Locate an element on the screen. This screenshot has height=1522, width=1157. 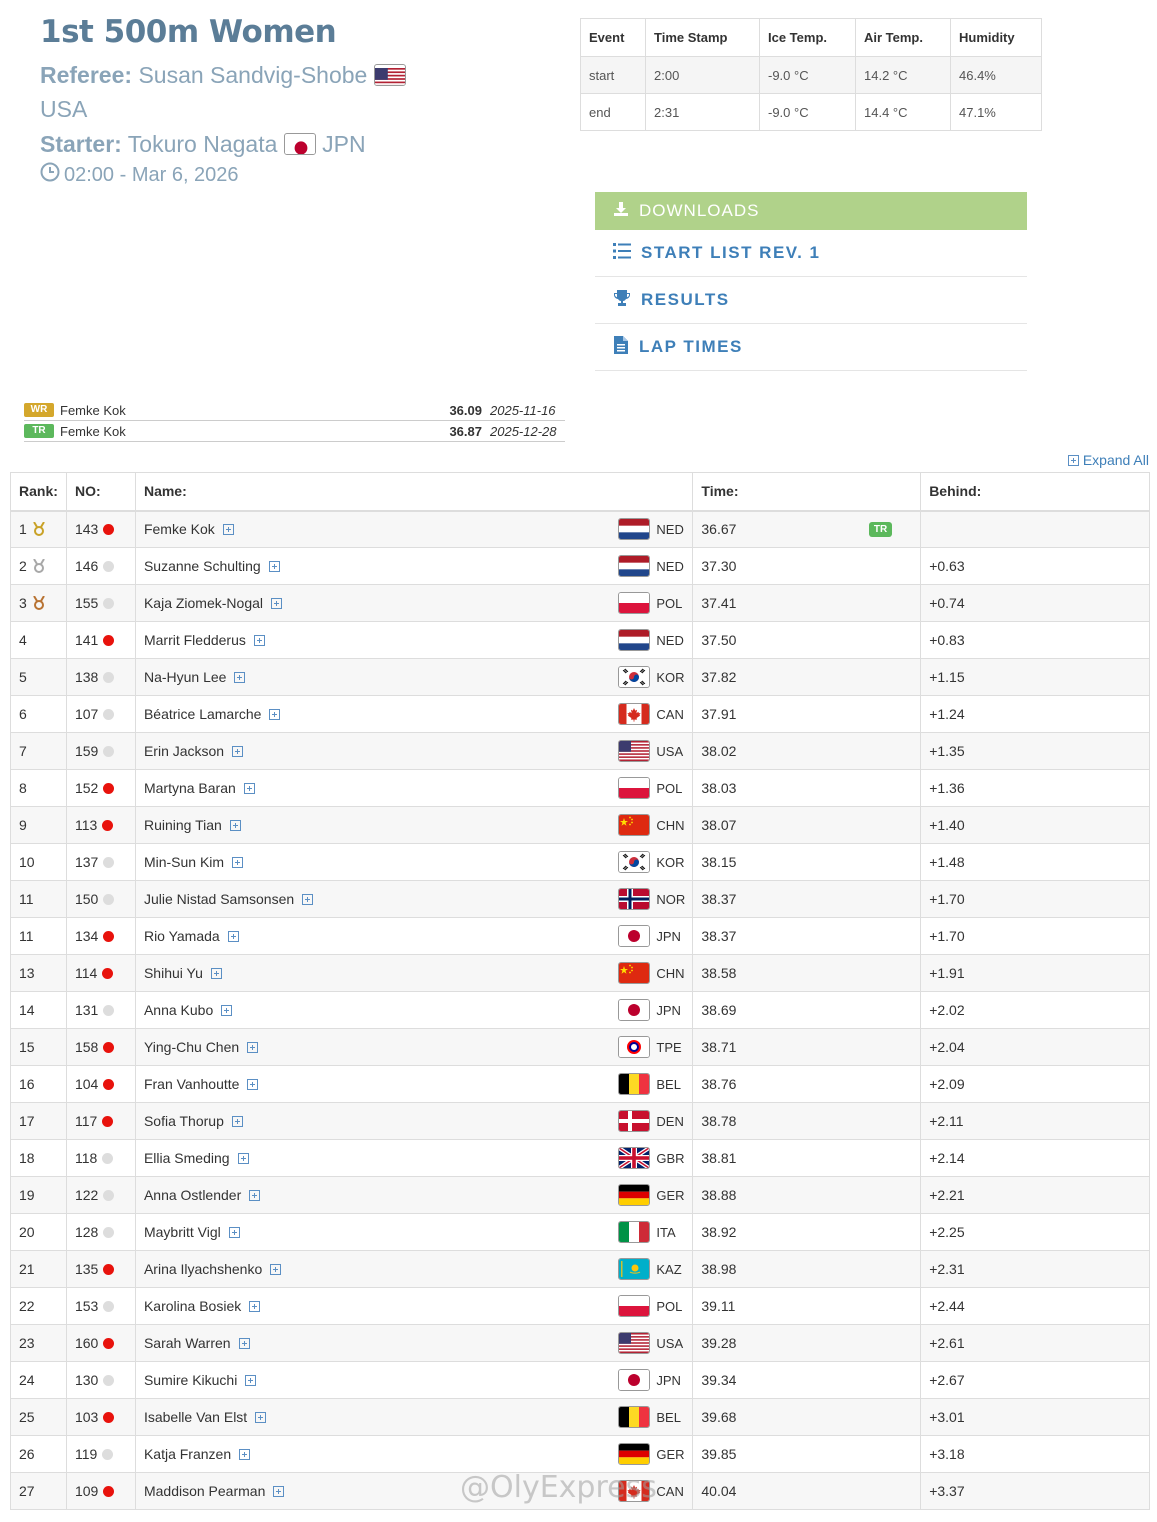
table-row: 1 143 Femke Kok NED 36.67 TR is located at coordinates (580, 529).